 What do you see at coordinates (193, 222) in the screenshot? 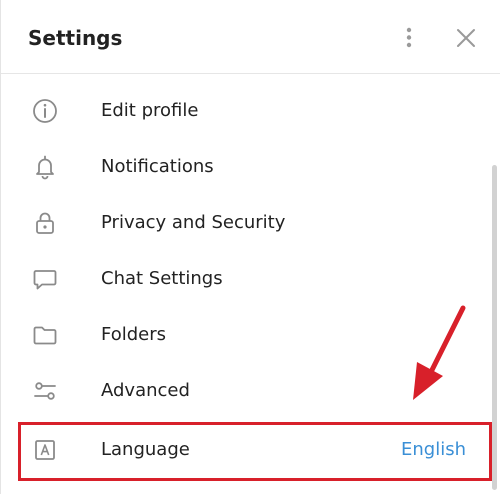
I see `menu-item-label: Privacy and Security` at bounding box center [193, 222].